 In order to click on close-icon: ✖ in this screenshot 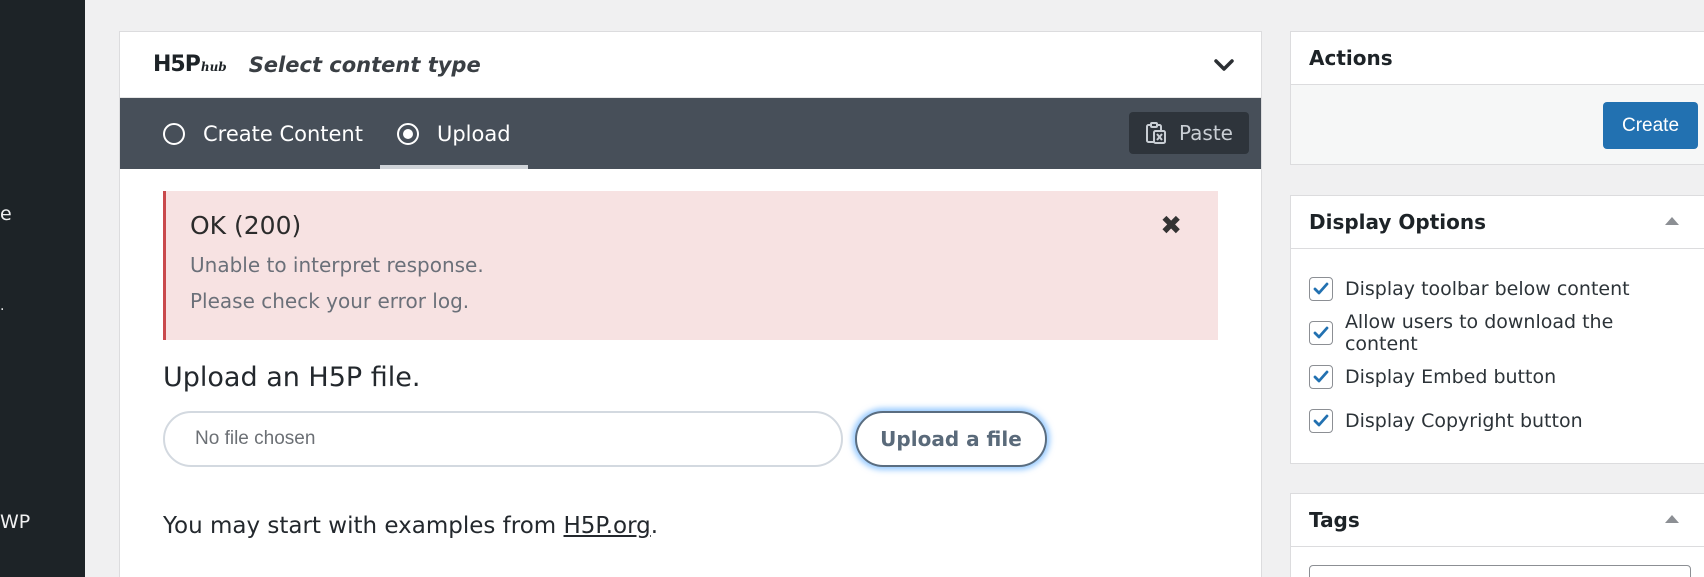, I will do `click(1171, 226)`.